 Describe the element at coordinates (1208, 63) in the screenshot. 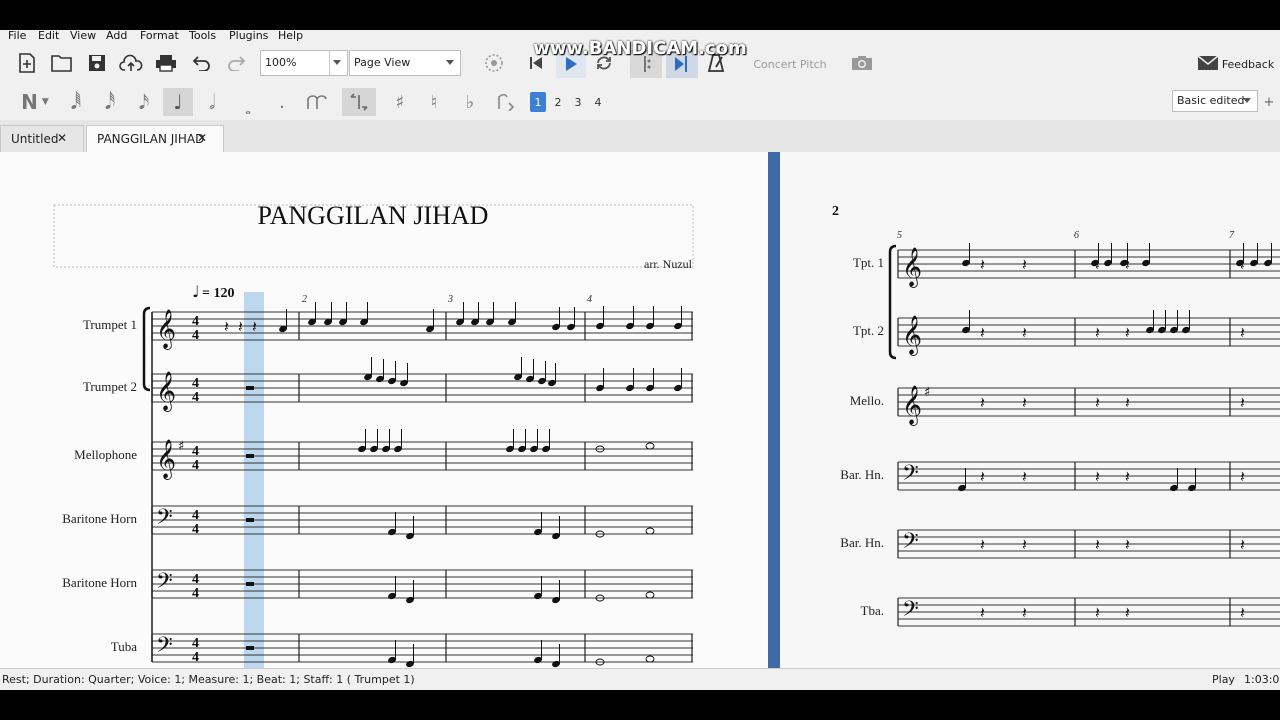

I see `feedback-icon` at that location.